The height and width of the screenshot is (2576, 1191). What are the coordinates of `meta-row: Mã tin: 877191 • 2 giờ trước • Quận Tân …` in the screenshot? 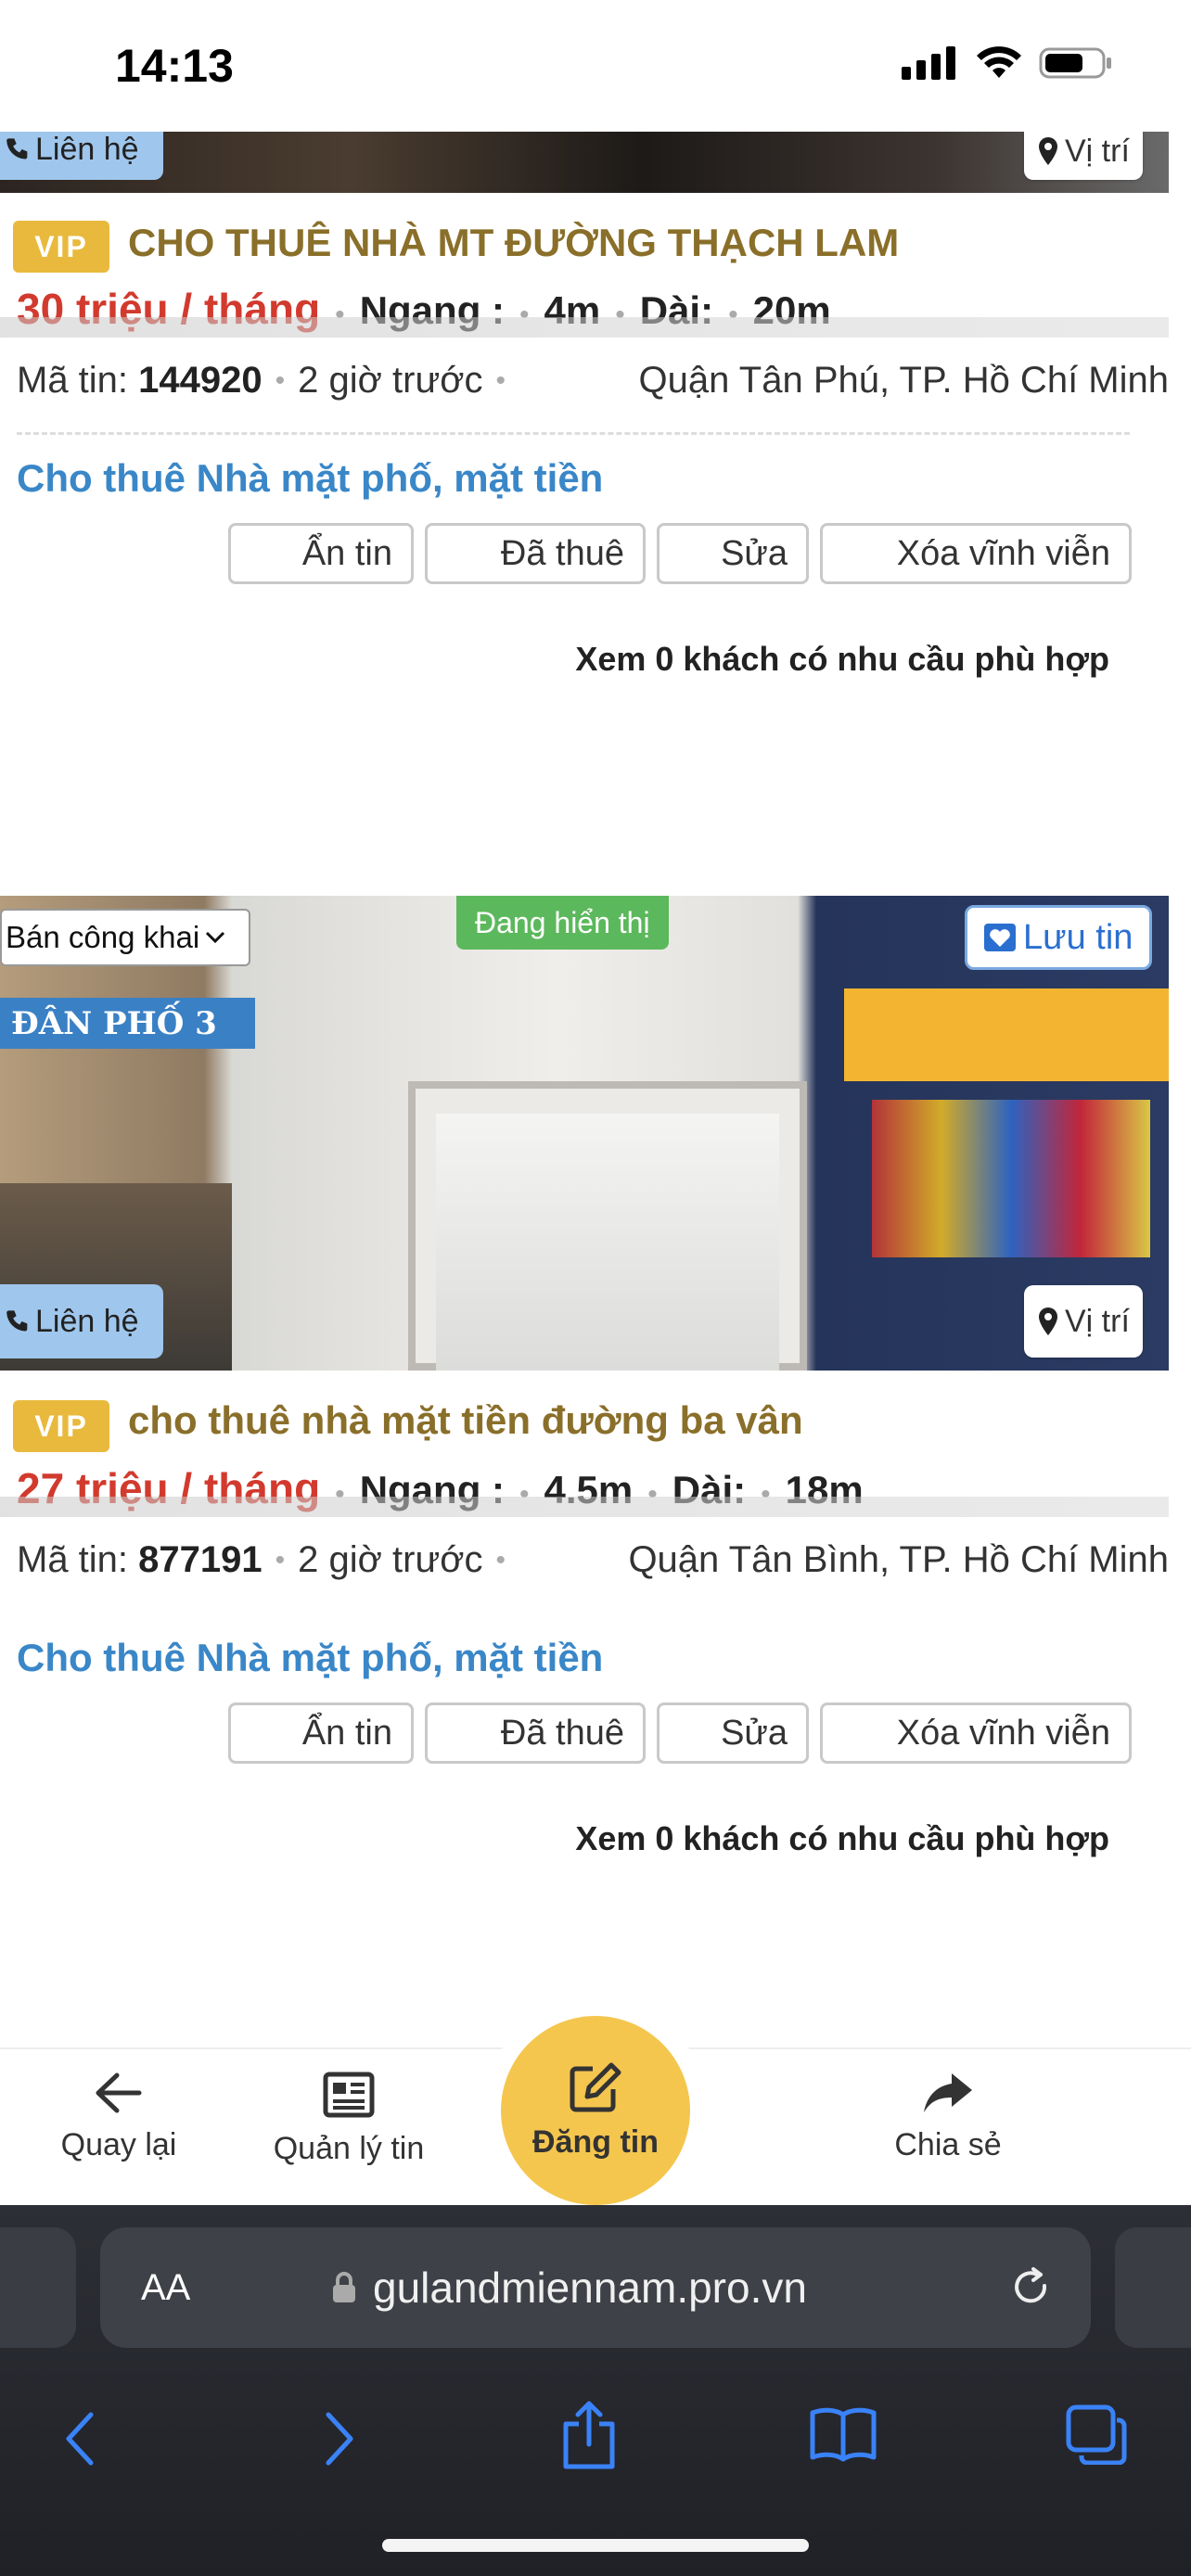 It's located at (593, 1559).